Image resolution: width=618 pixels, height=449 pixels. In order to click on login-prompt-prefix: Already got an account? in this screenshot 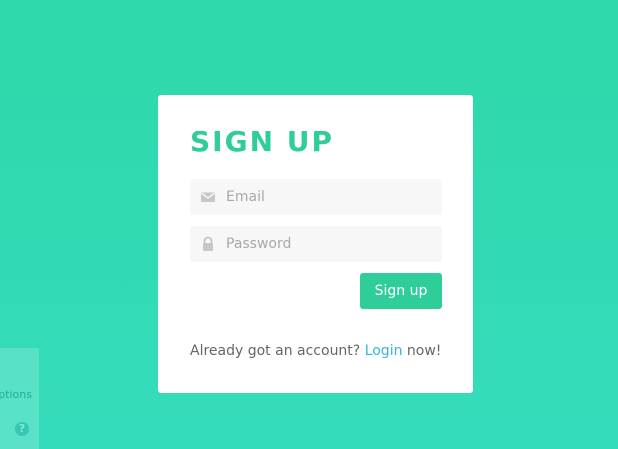, I will do `click(277, 351)`.